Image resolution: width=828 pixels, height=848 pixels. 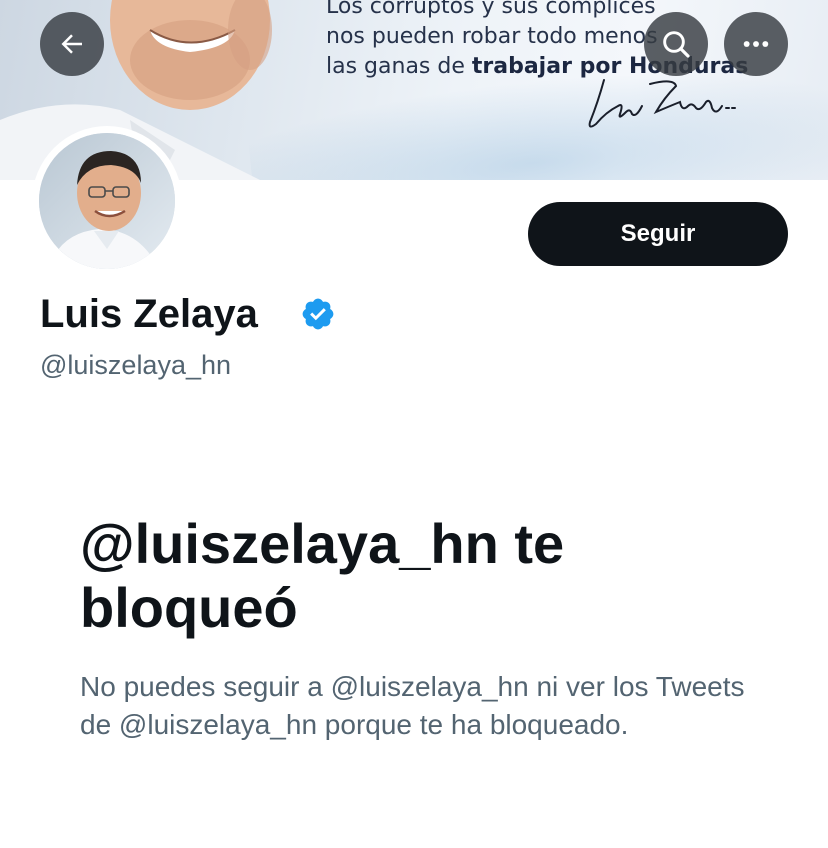 I want to click on more-horizontal-icon, so click(x=756, y=44).